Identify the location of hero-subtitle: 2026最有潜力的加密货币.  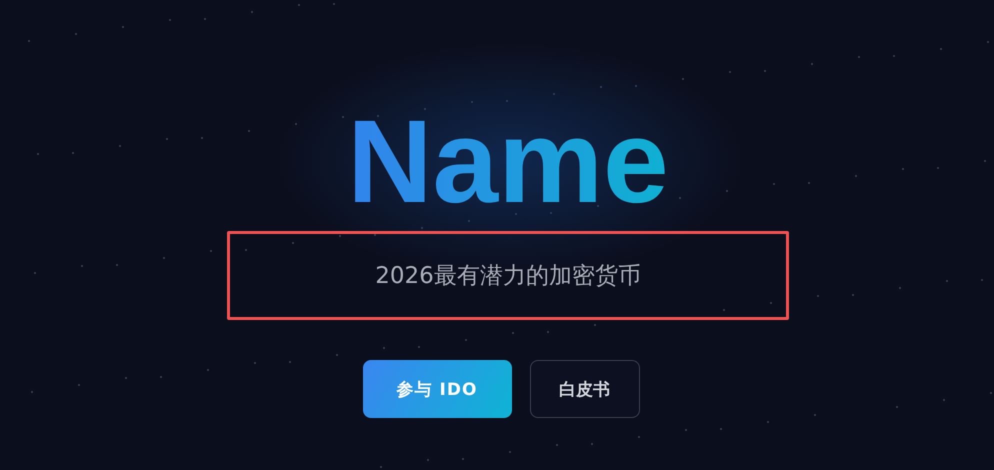
(508, 276).